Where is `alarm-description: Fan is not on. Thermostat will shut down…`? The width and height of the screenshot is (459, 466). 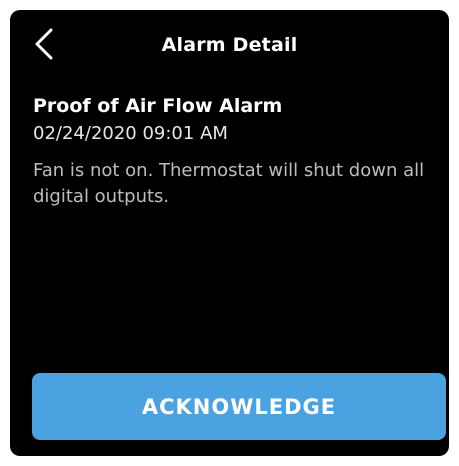 alarm-description: Fan is not on. Thermostat will shut down… is located at coordinates (229, 183).